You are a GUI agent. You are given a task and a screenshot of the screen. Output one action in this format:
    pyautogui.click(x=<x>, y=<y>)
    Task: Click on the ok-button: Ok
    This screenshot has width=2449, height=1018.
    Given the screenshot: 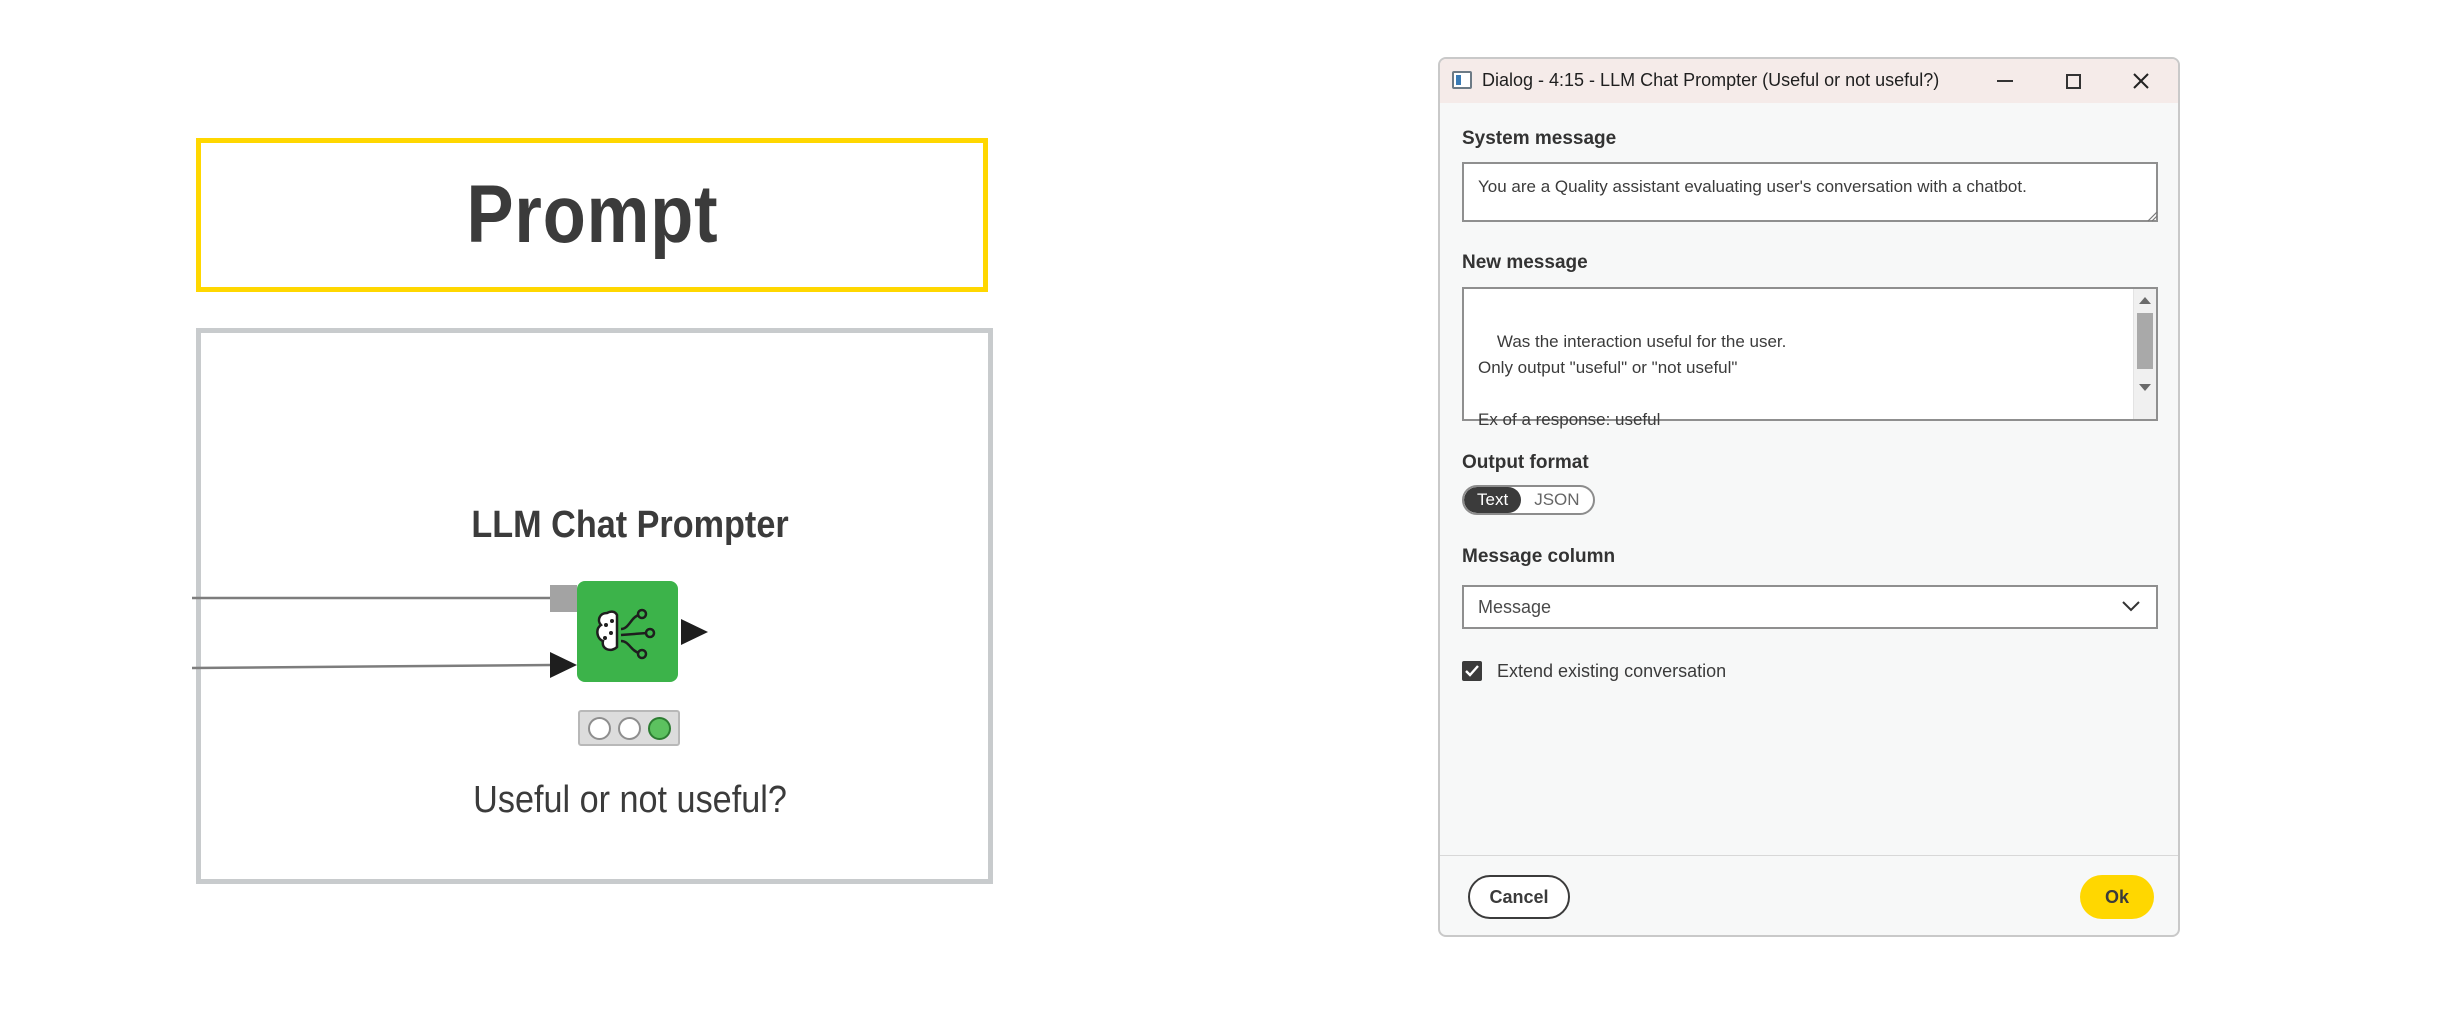 What is the action you would take?
    pyautogui.click(x=2117, y=897)
    